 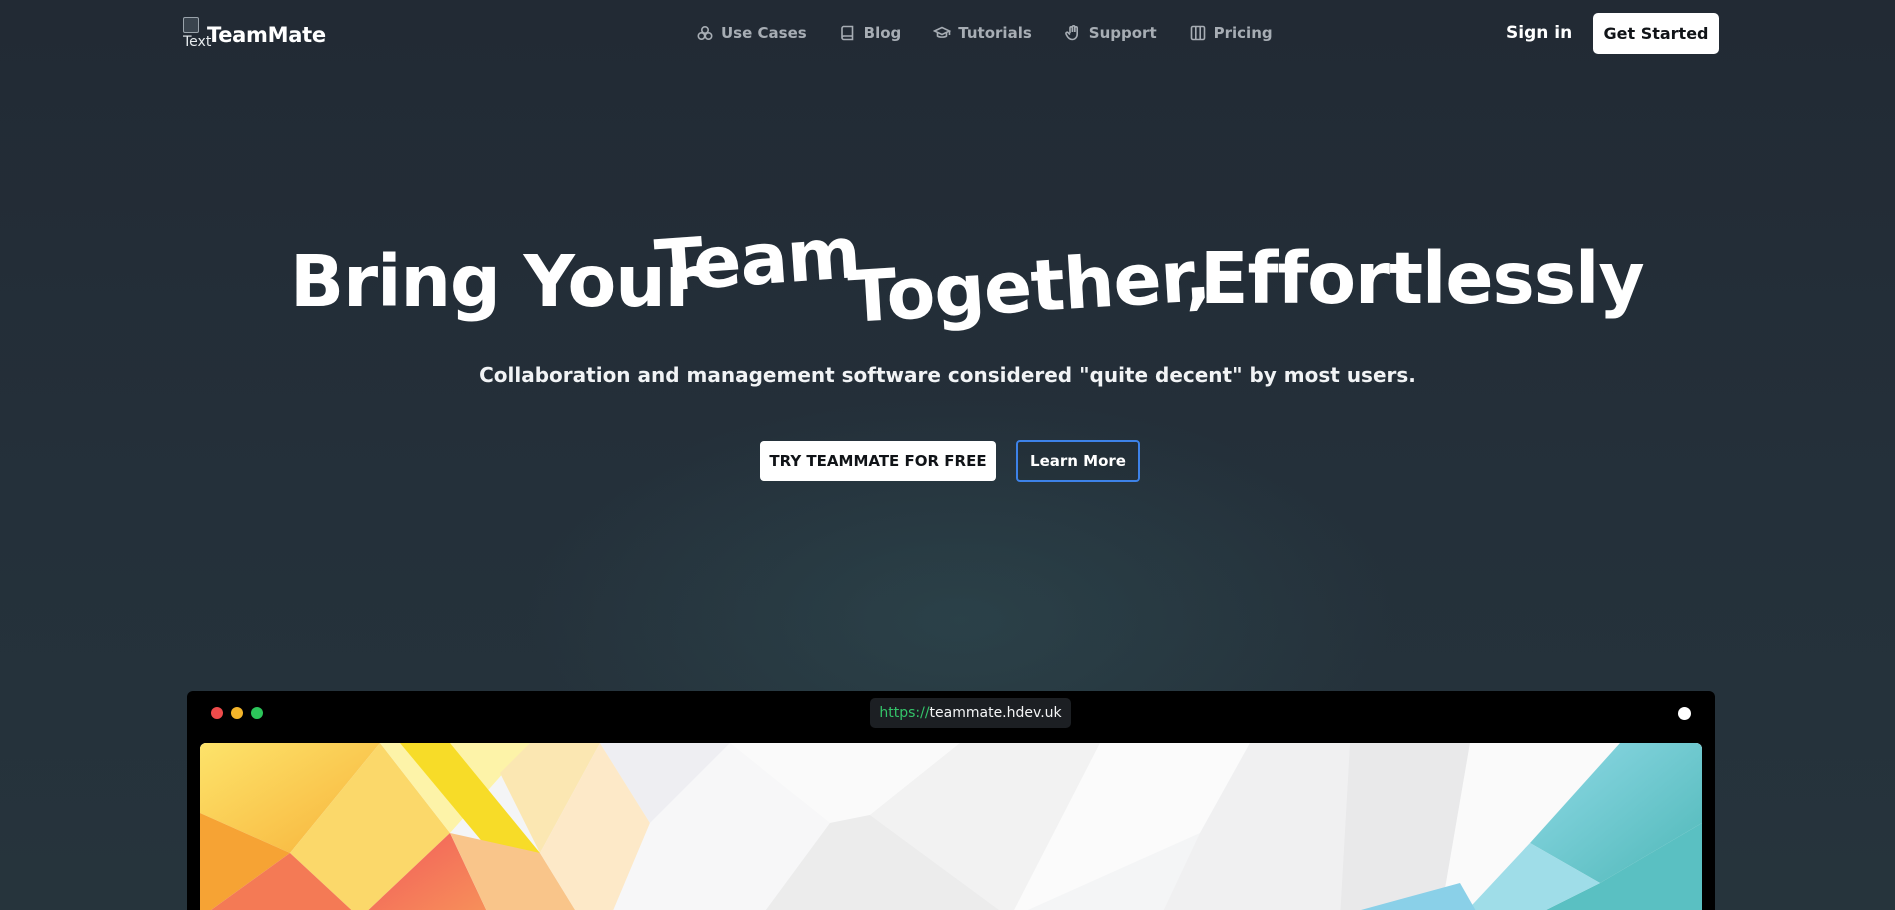 What do you see at coordinates (1422, 278) in the screenshot?
I see `headline-word: Effortlessly` at bounding box center [1422, 278].